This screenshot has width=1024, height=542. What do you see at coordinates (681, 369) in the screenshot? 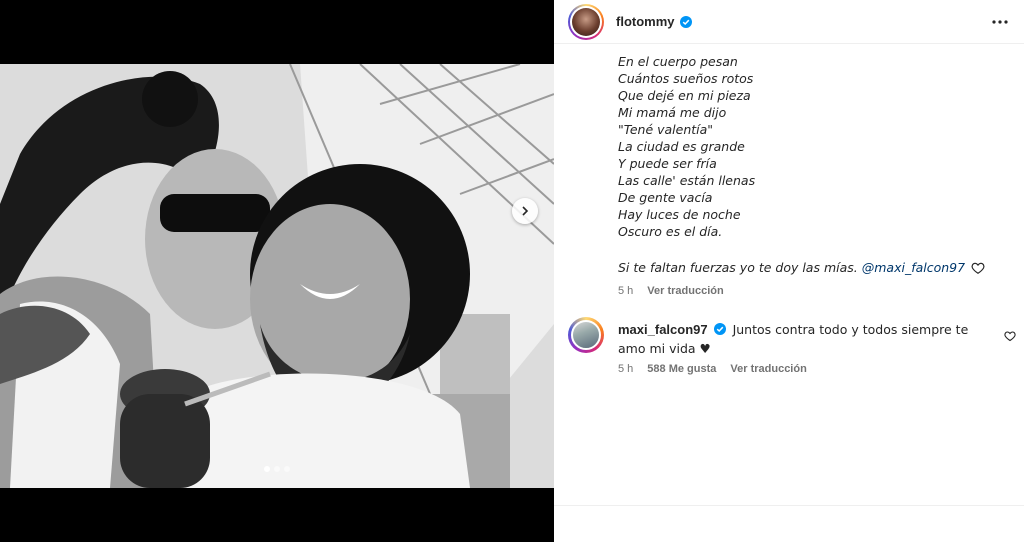
I see `comment-likes: 588 Me gusta` at bounding box center [681, 369].